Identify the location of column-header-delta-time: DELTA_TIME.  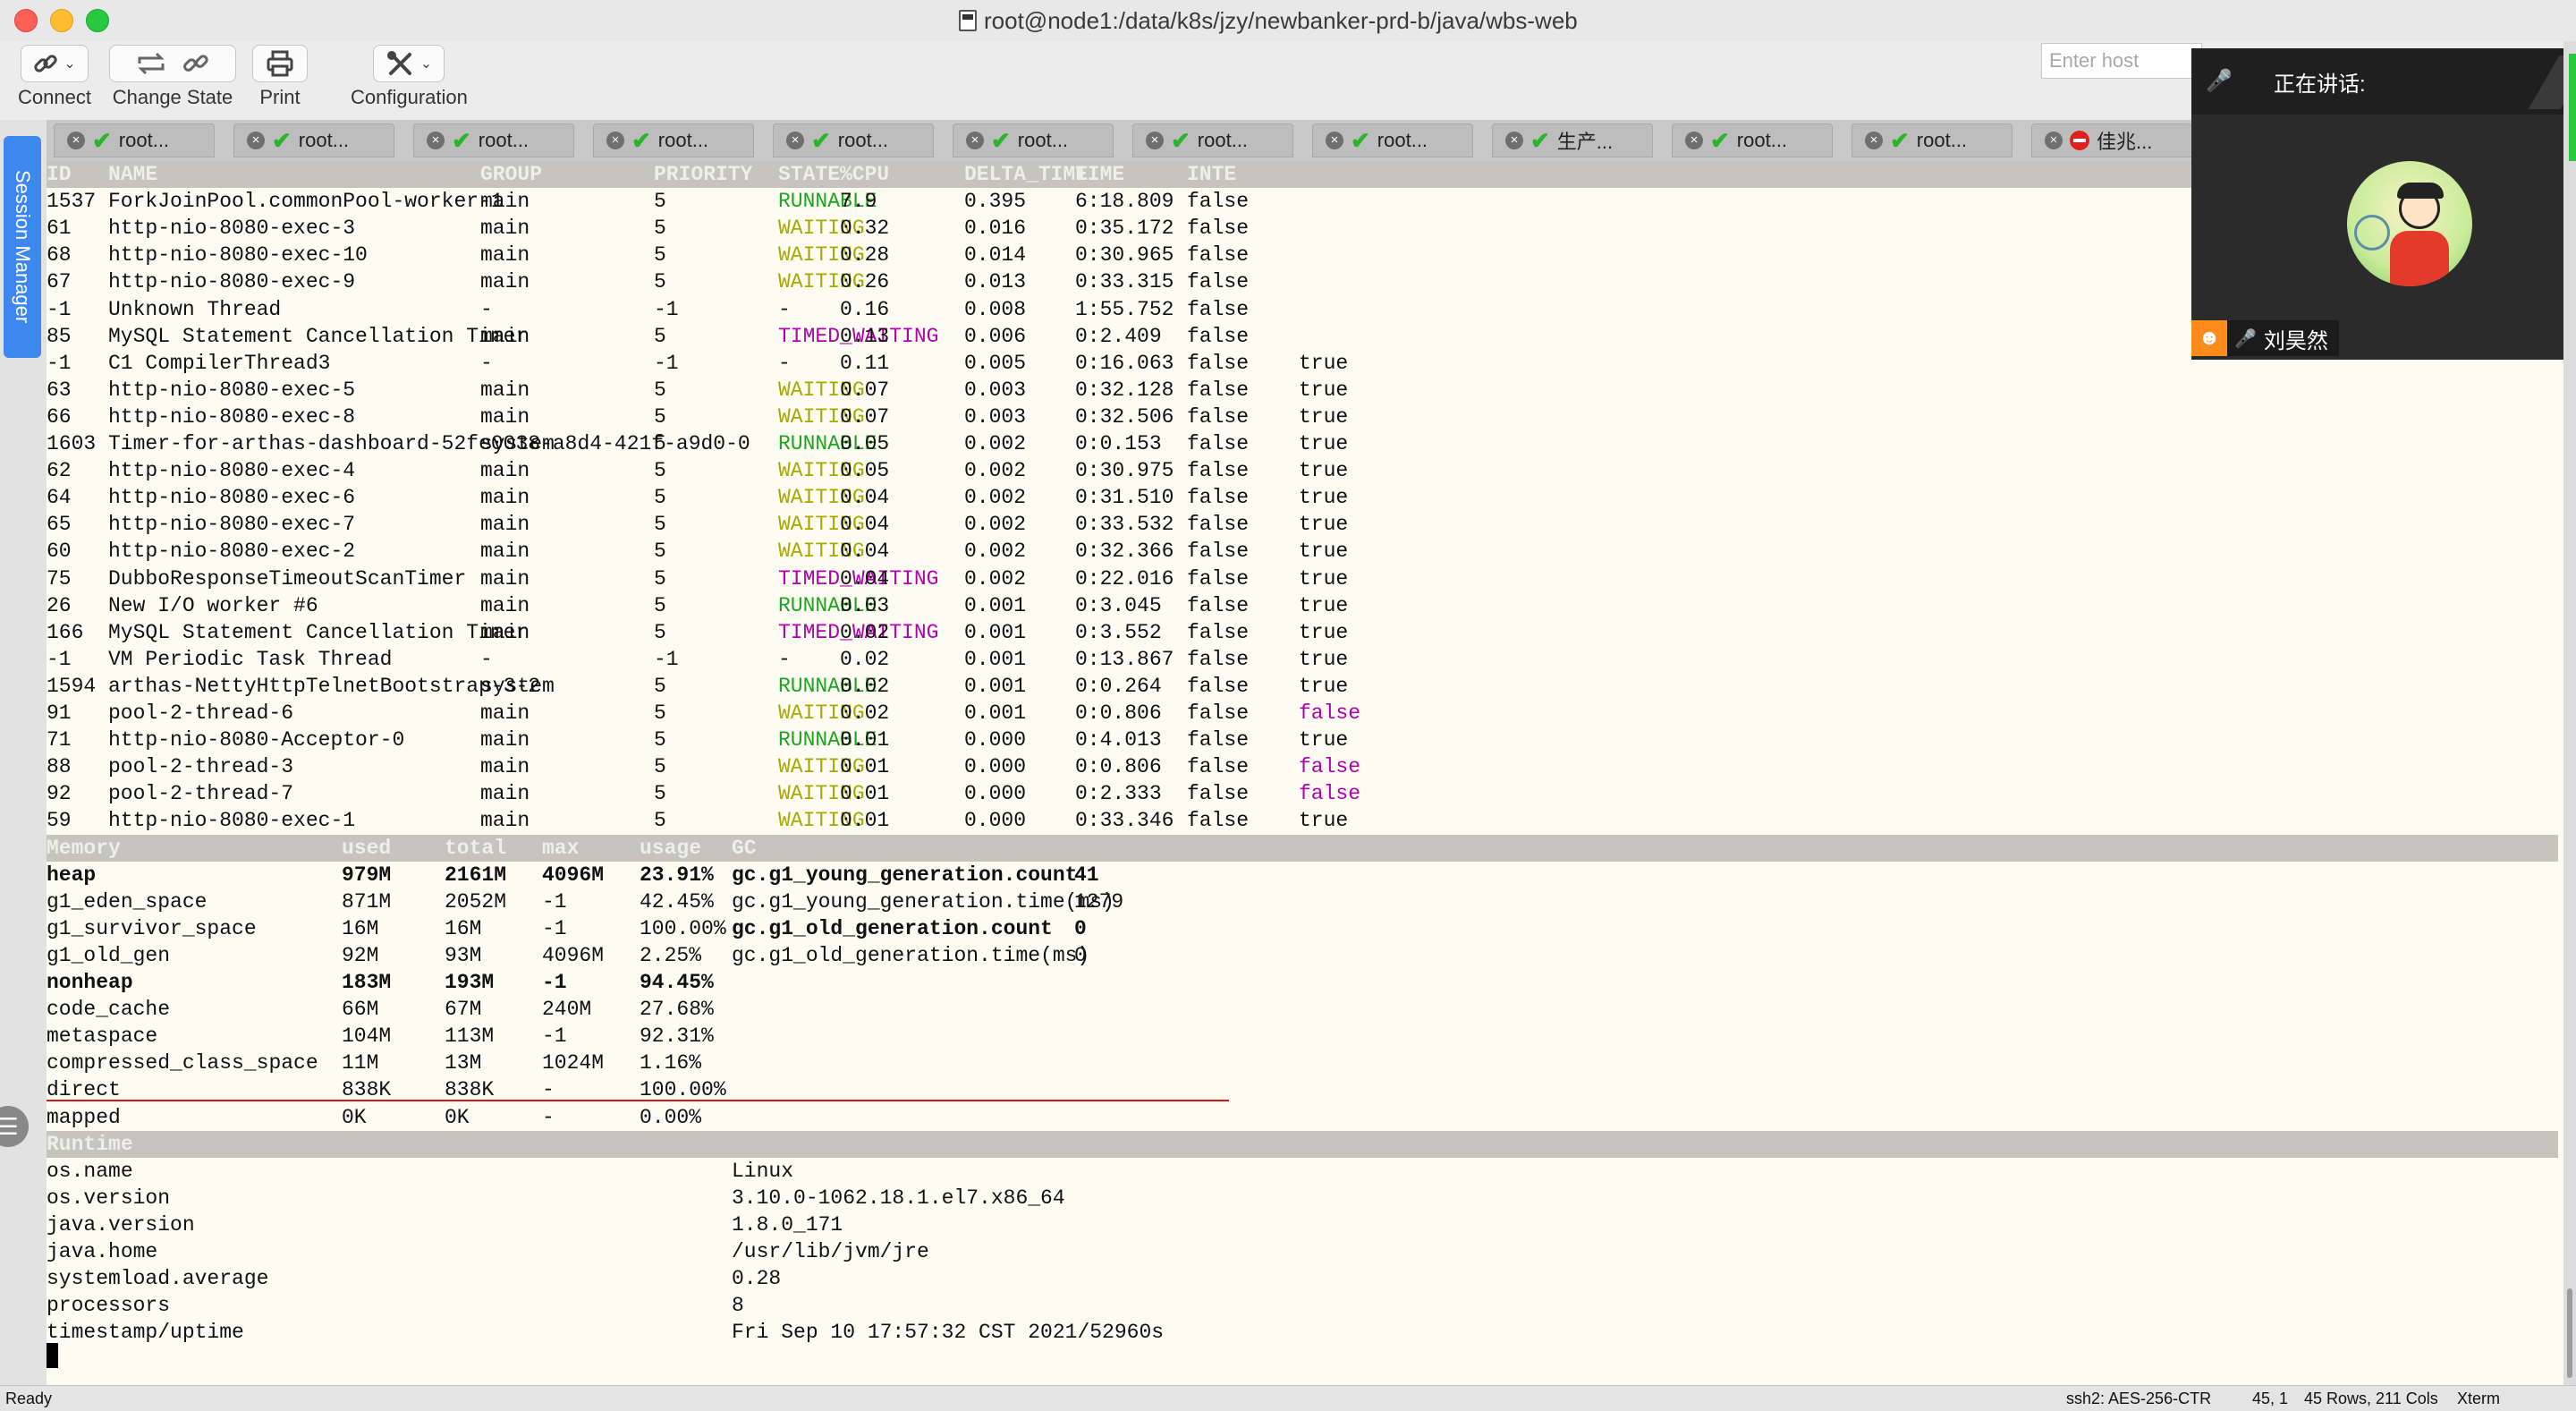
(1026, 174).